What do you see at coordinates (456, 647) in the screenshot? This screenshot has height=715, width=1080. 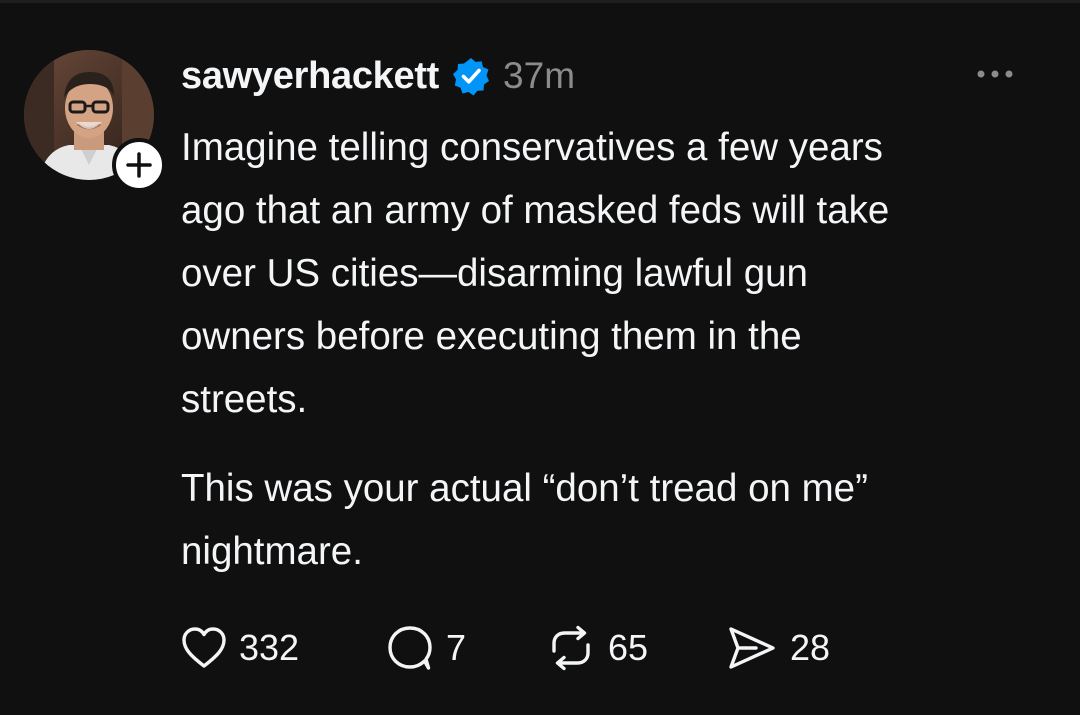 I see `reply-count: 7` at bounding box center [456, 647].